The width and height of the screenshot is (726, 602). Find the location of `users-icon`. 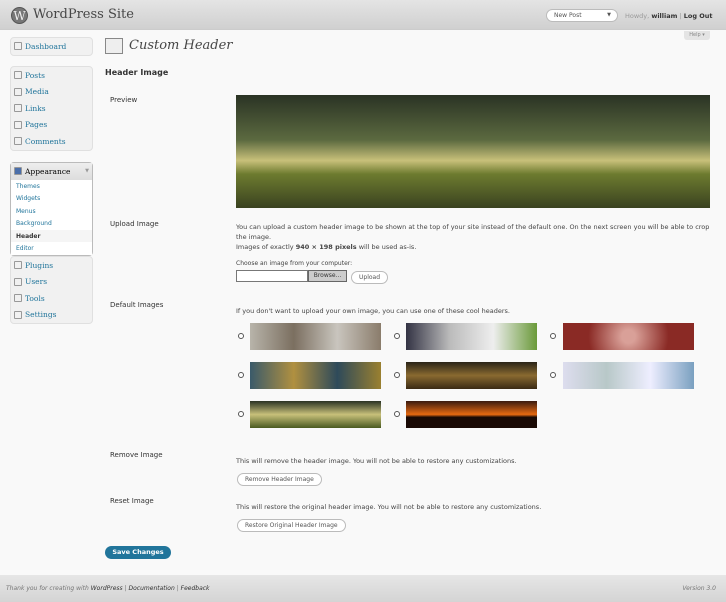

users-icon is located at coordinates (18, 281).